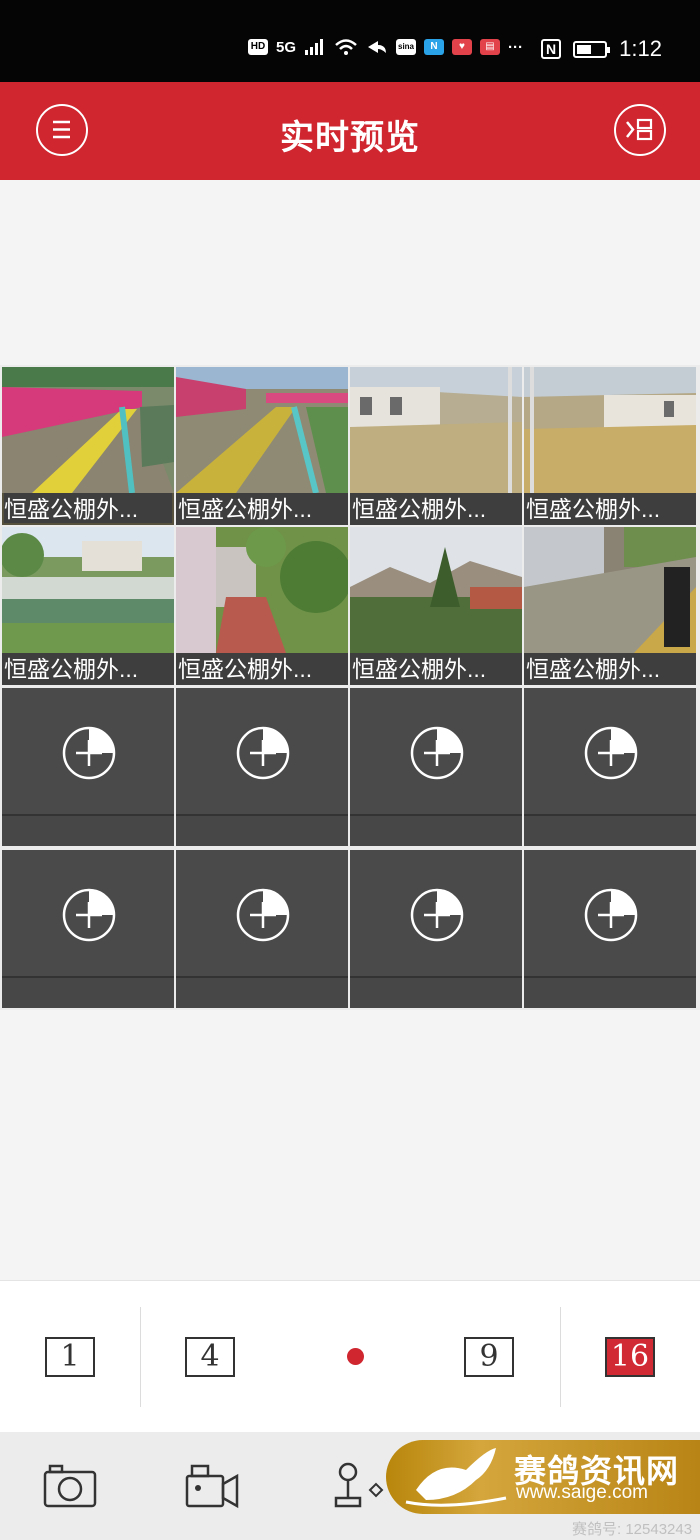  Describe the element at coordinates (377, 47) in the screenshot. I see `share-icon` at that location.